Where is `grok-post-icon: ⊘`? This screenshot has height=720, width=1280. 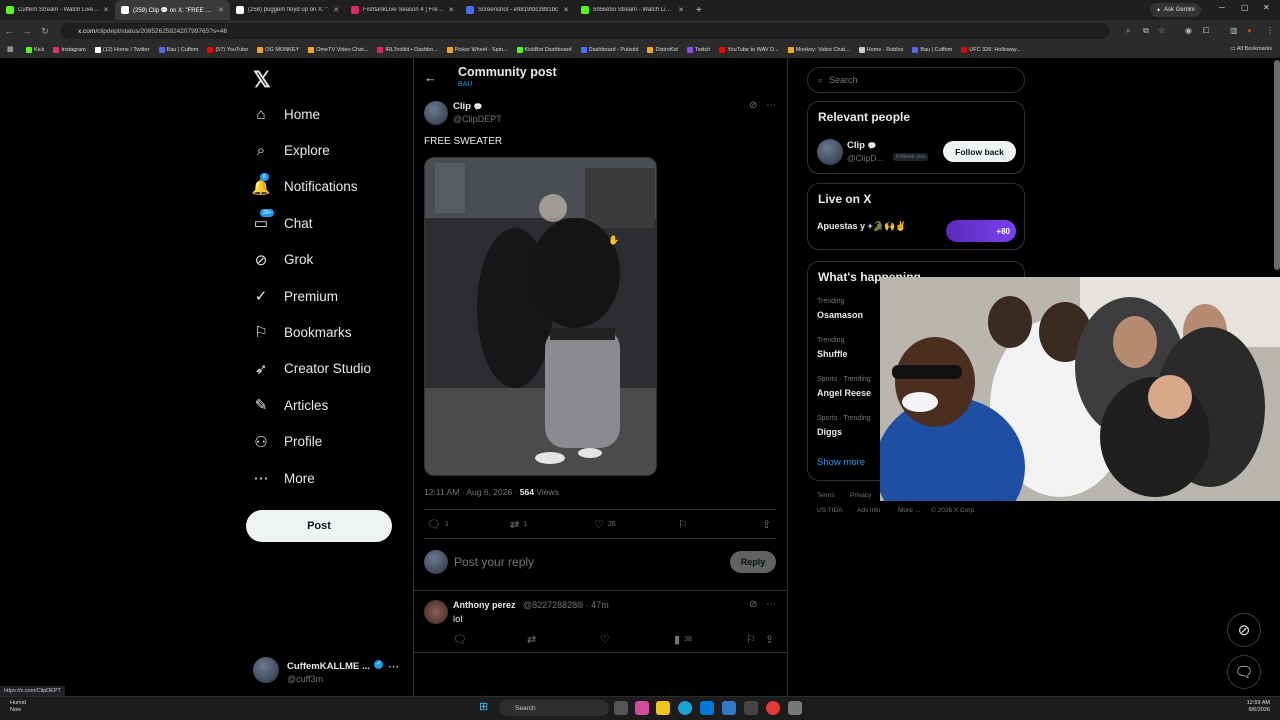
grok-post-icon: ⊘ is located at coordinates (753, 105).